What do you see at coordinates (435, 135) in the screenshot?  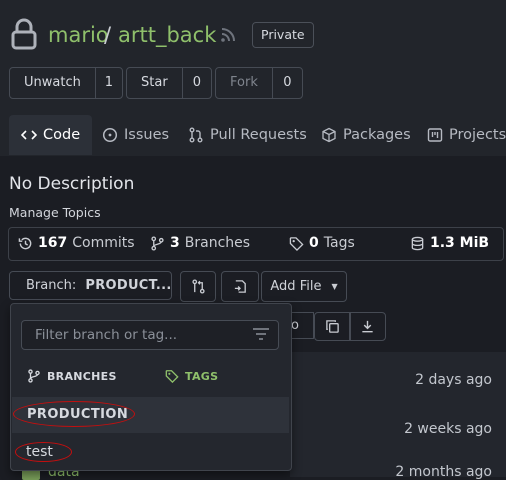 I see `project-icon` at bounding box center [435, 135].